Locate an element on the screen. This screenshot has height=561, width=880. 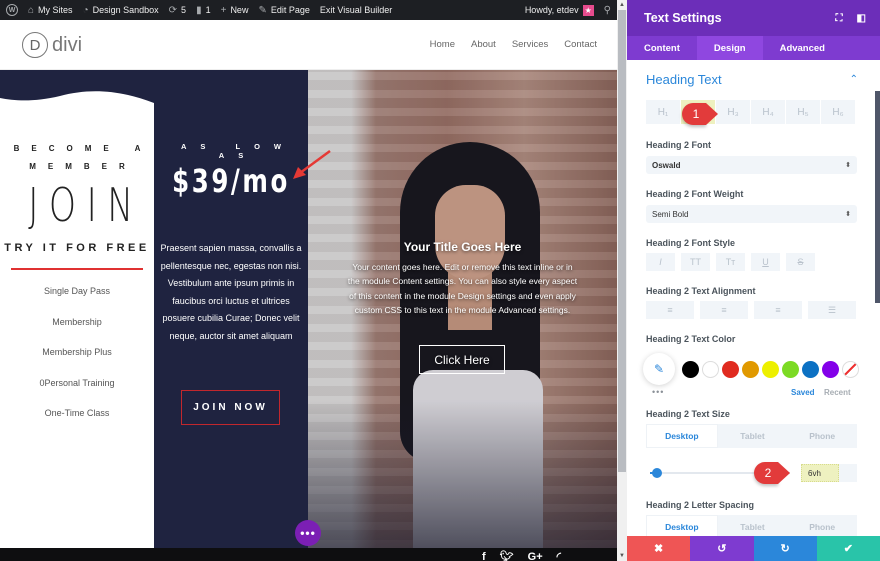
site-header: D divi Home About Services Contact is located at coordinates (308, 45).